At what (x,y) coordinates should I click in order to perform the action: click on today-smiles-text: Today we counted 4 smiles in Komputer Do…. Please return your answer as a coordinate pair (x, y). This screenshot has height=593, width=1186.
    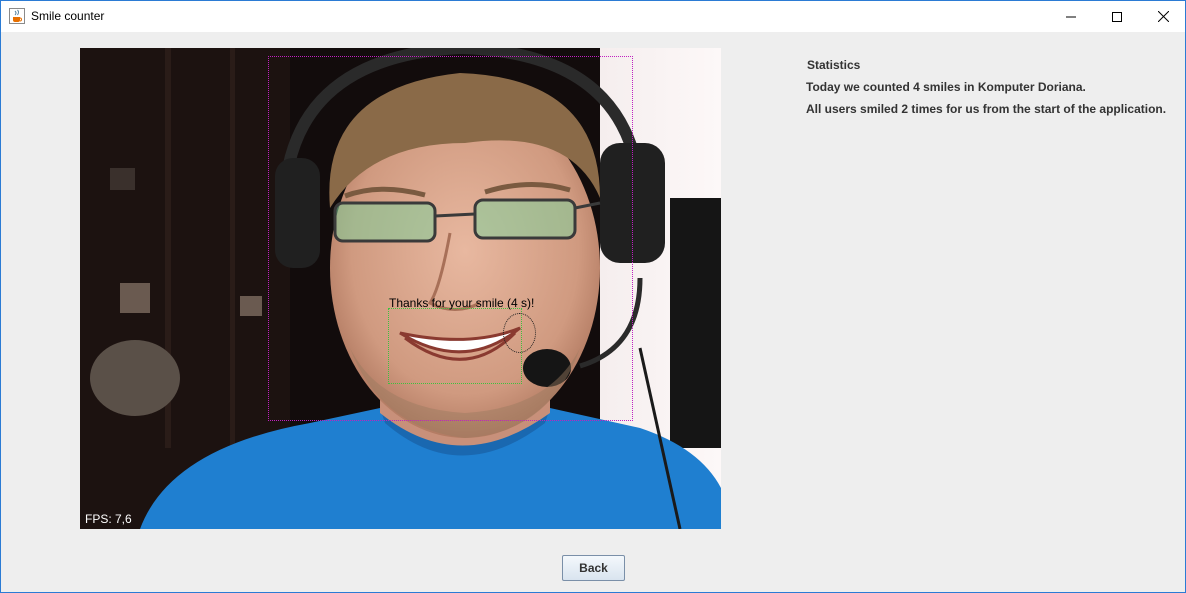
    Looking at the image, I should click on (946, 87).